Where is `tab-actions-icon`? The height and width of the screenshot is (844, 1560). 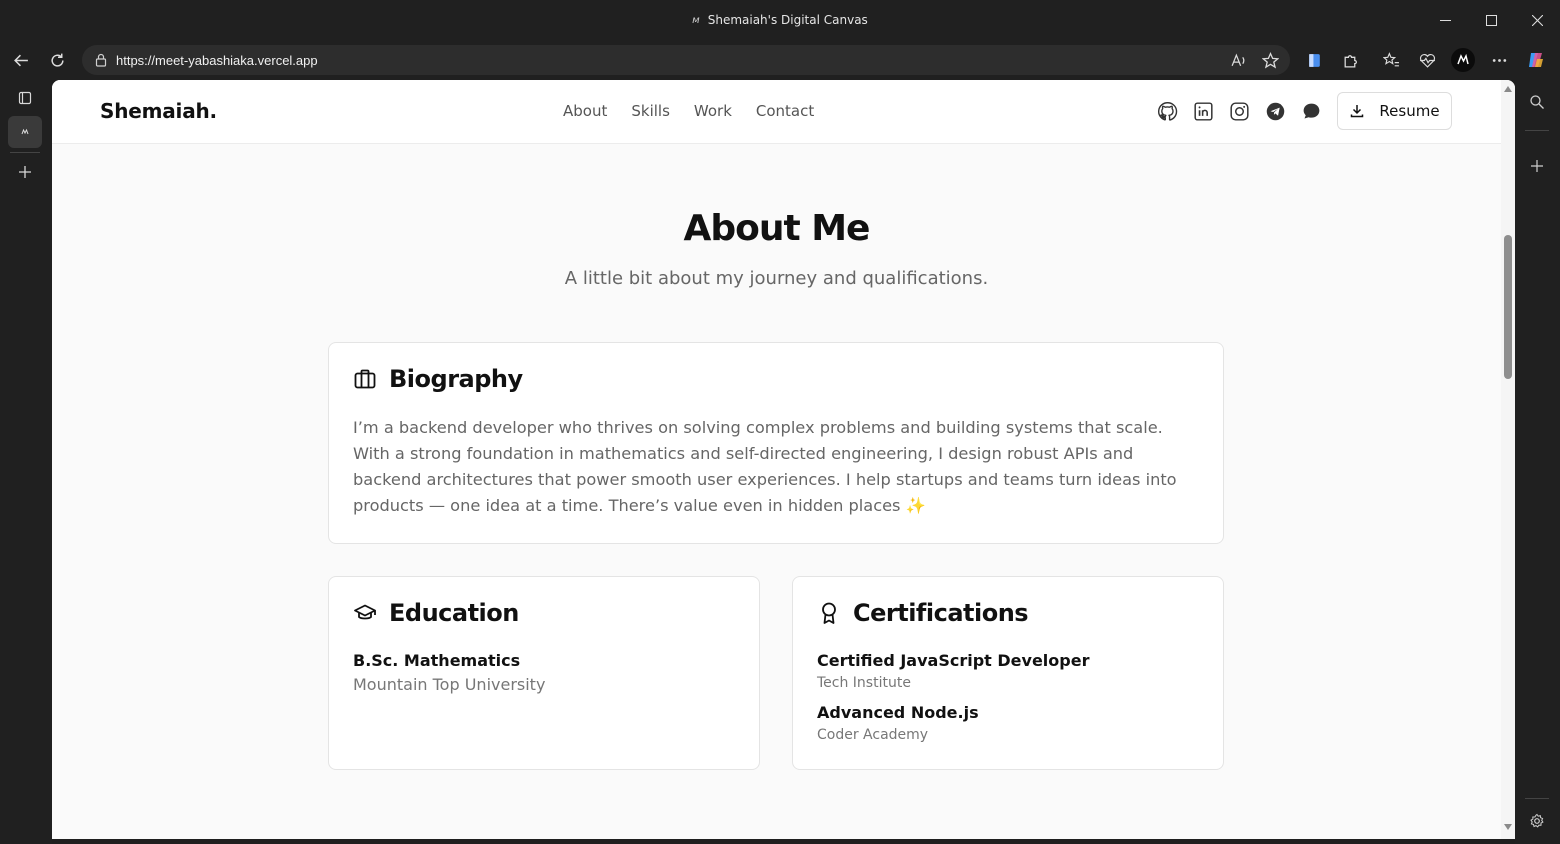
tab-actions-icon is located at coordinates (25, 98).